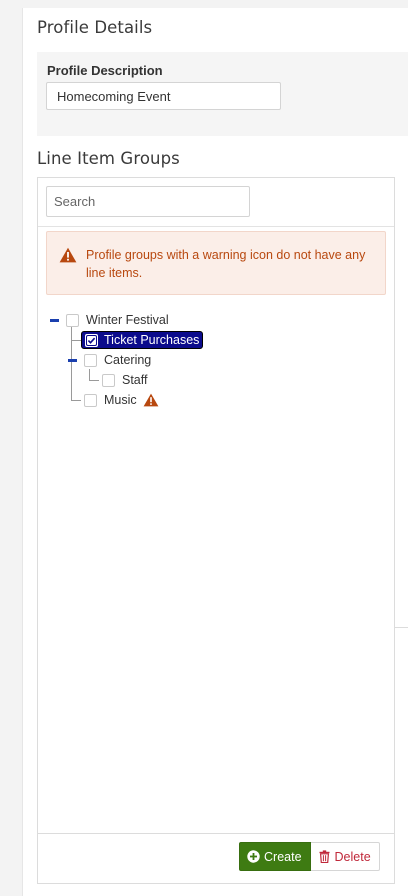 The width and height of the screenshot is (408, 896). Describe the element at coordinates (163, 96) in the screenshot. I see `profile-description-input` at that location.